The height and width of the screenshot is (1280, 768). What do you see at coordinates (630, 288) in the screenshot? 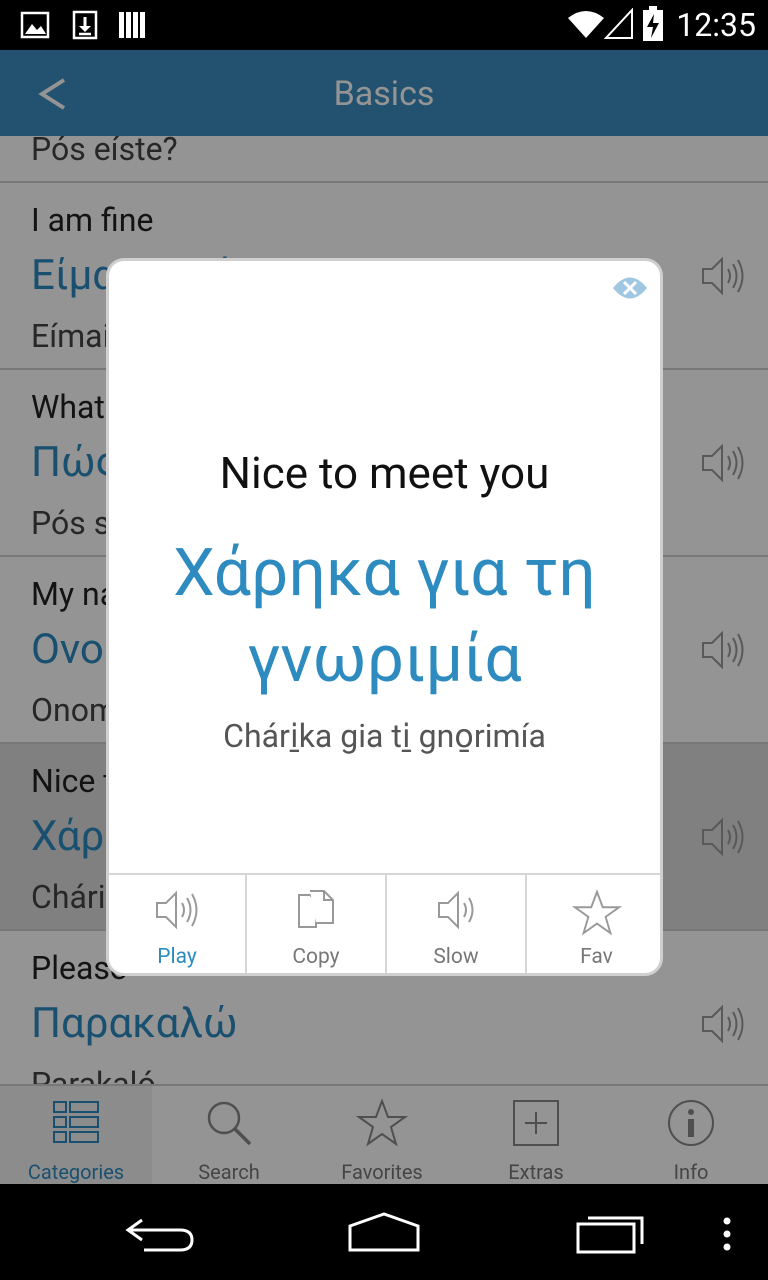
I see `close-icon` at bounding box center [630, 288].